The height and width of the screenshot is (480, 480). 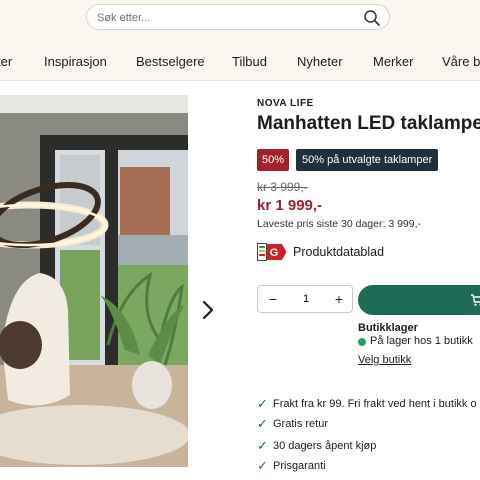 I want to click on nav-item-inspirasjon: Inspirasjon, so click(x=75, y=61).